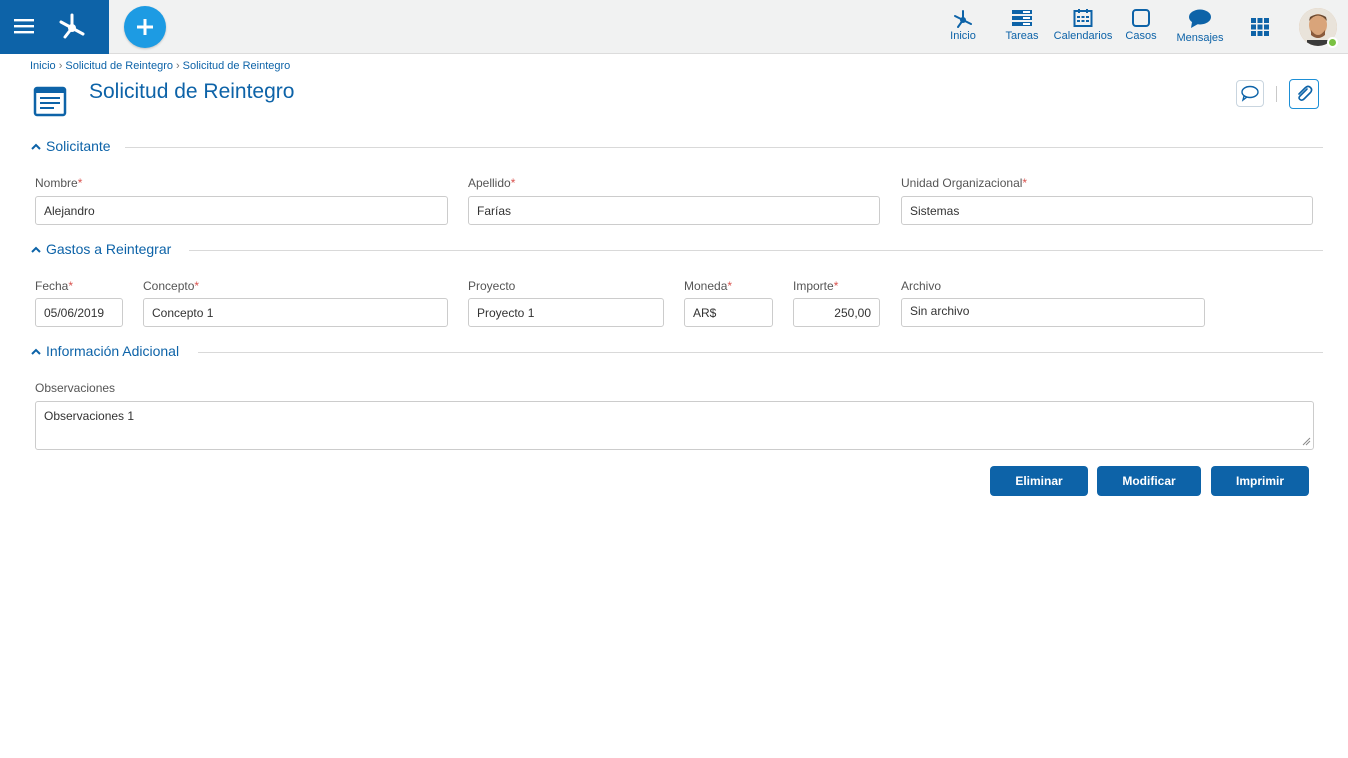  Describe the element at coordinates (1276, 94) in the screenshot. I see `toolbar-divider` at that location.